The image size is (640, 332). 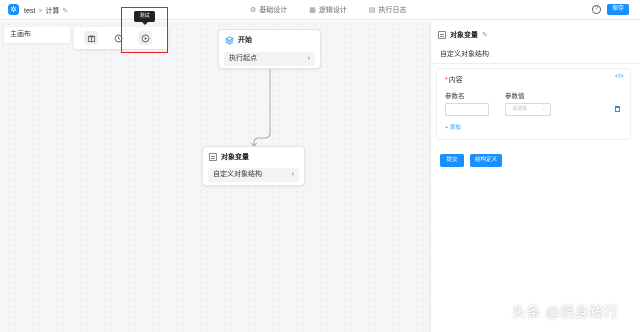 What do you see at coordinates (515, 96) in the screenshot?
I see `param-value-header: 参数值` at bounding box center [515, 96].